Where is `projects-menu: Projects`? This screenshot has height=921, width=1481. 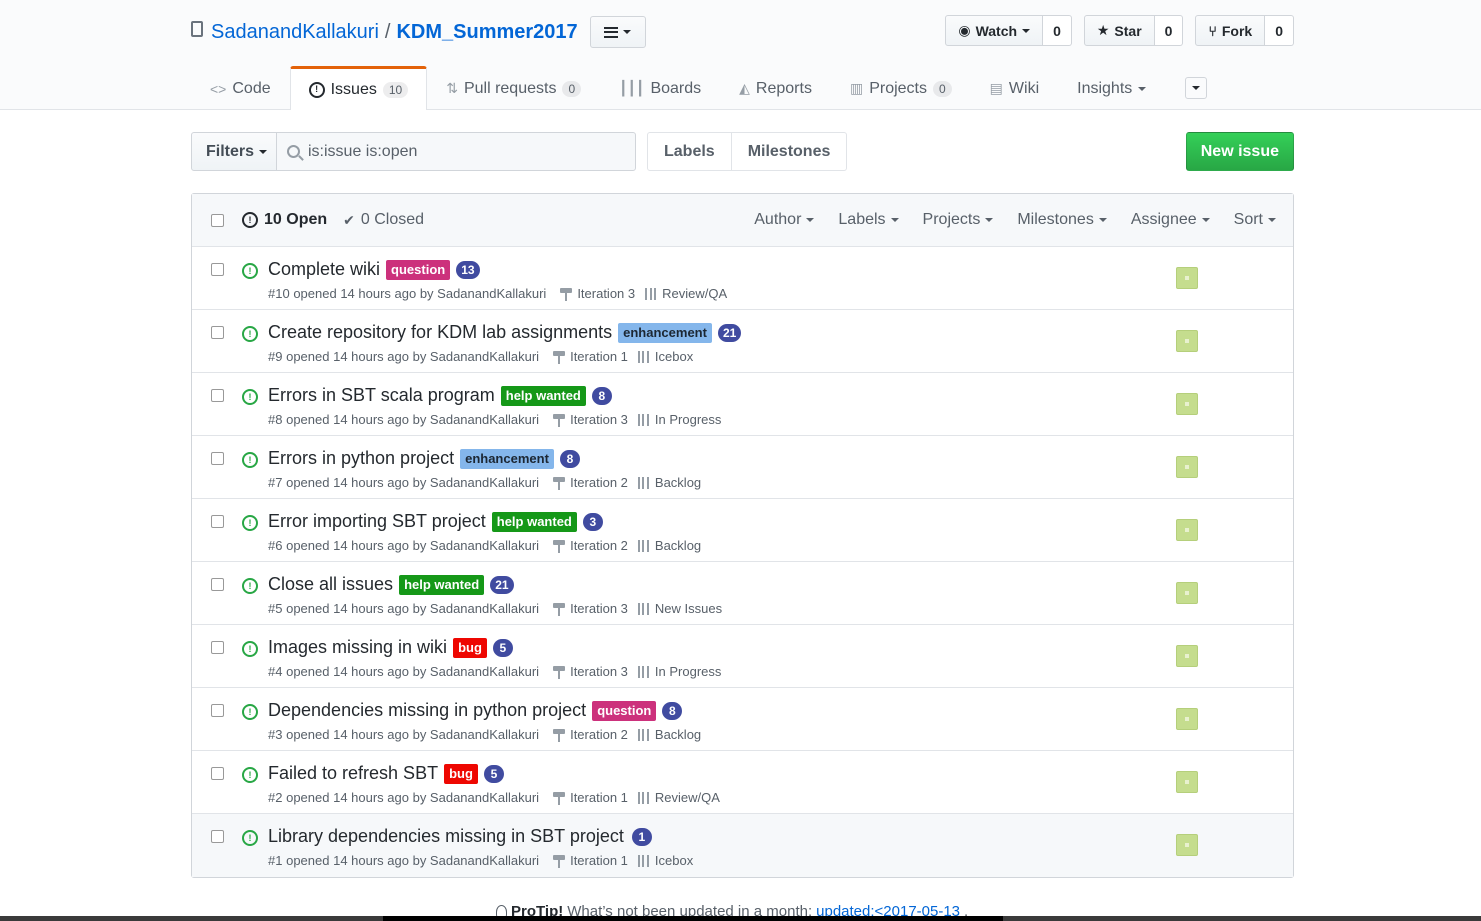
projects-menu: Projects is located at coordinates (958, 220).